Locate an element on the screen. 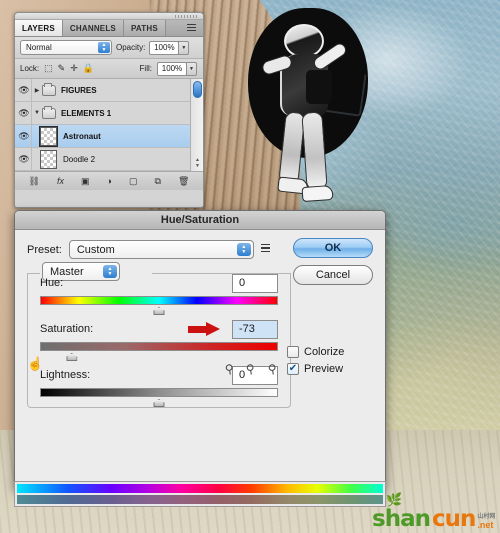 The height and width of the screenshot is (533, 500). lock-position-icon: ✛ is located at coordinates (74, 68).